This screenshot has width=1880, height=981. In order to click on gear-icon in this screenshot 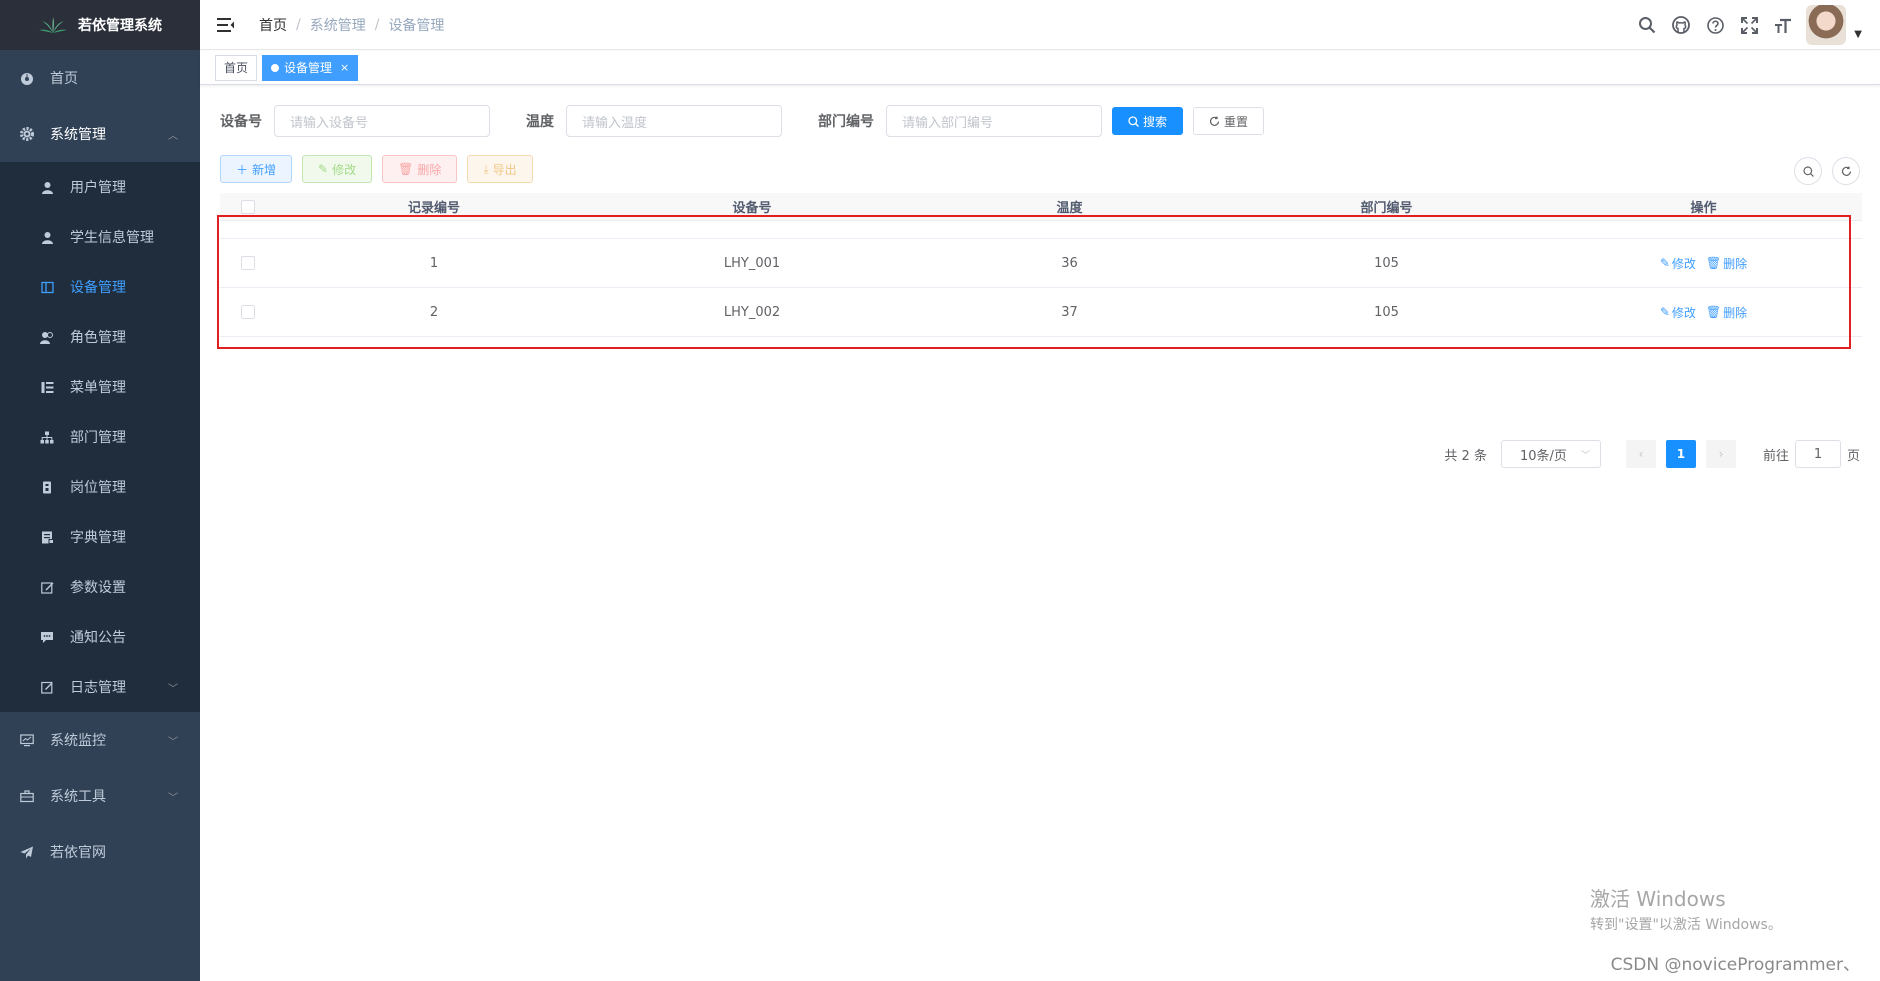, I will do `click(27, 134)`.